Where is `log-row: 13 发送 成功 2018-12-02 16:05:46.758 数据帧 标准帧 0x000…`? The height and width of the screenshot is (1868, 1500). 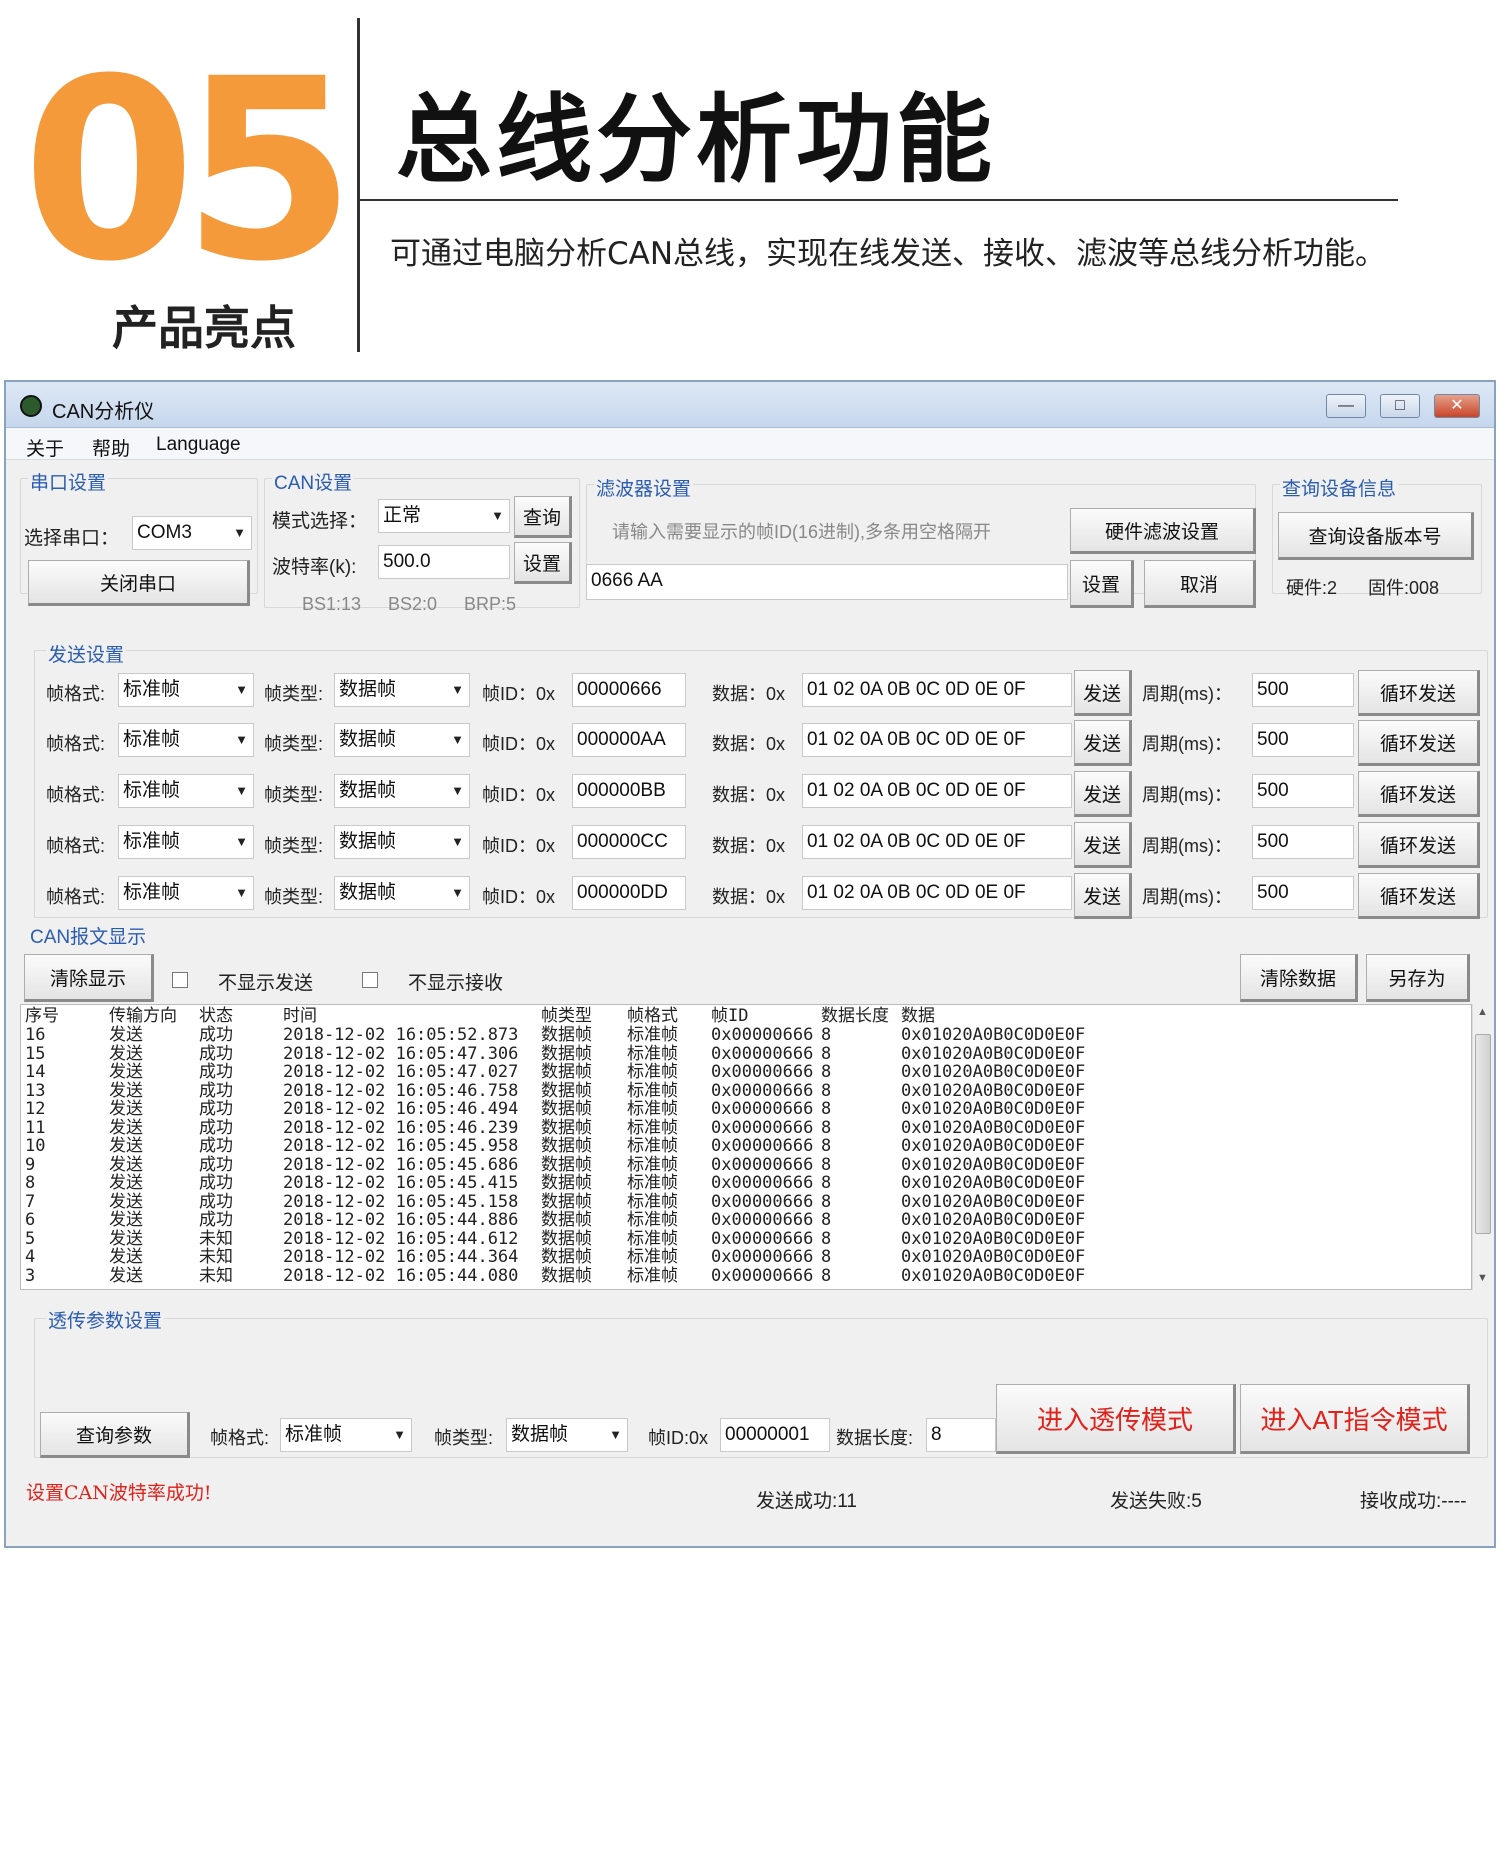
log-row: 13 发送 成功 2018-12-02 16:05:46.758 数据帧 标准帧 0x000… is located at coordinates (646, 1090).